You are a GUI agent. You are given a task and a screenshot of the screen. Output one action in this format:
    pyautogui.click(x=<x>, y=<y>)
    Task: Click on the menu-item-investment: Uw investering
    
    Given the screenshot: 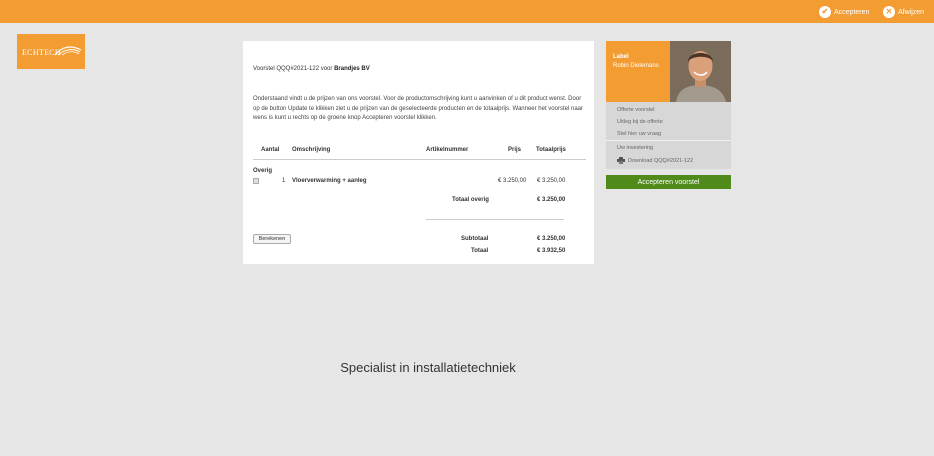 What is the action you would take?
    pyautogui.click(x=635, y=148)
    